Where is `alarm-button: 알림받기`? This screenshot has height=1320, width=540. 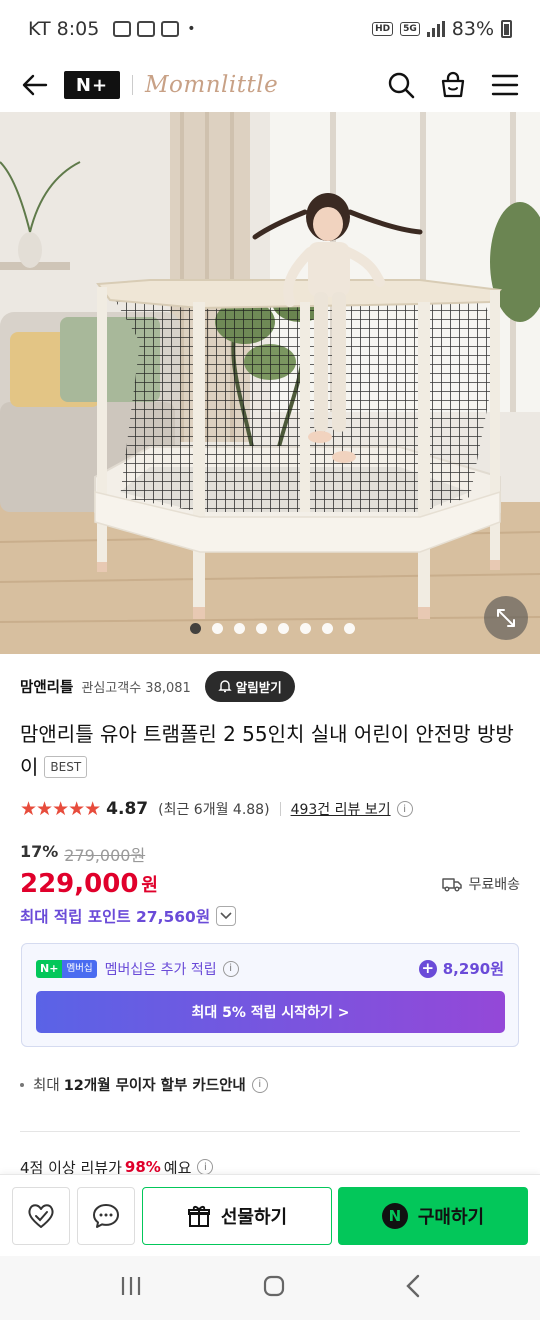
alarm-button: 알림받기 is located at coordinates (249, 686).